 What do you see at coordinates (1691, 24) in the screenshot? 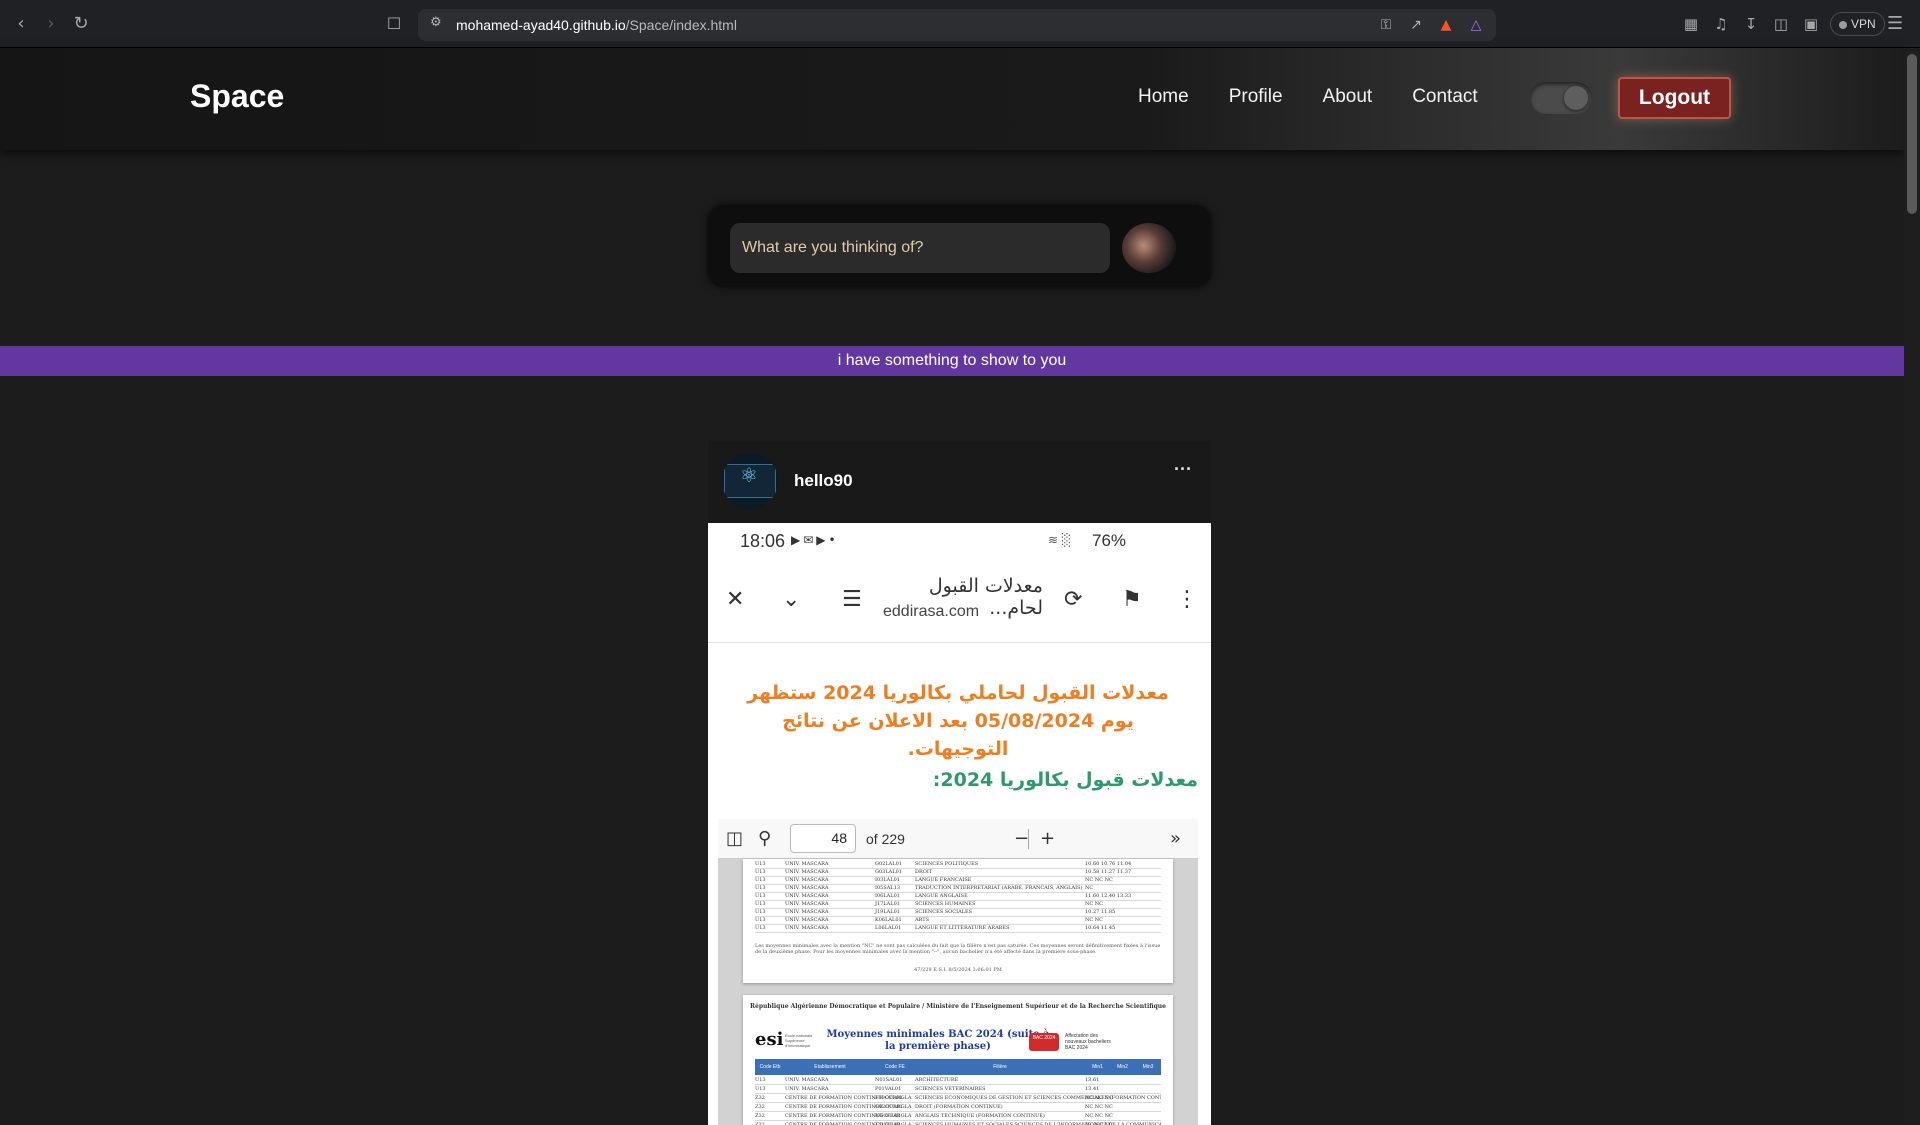
I see `extensions-icon: ▦` at bounding box center [1691, 24].